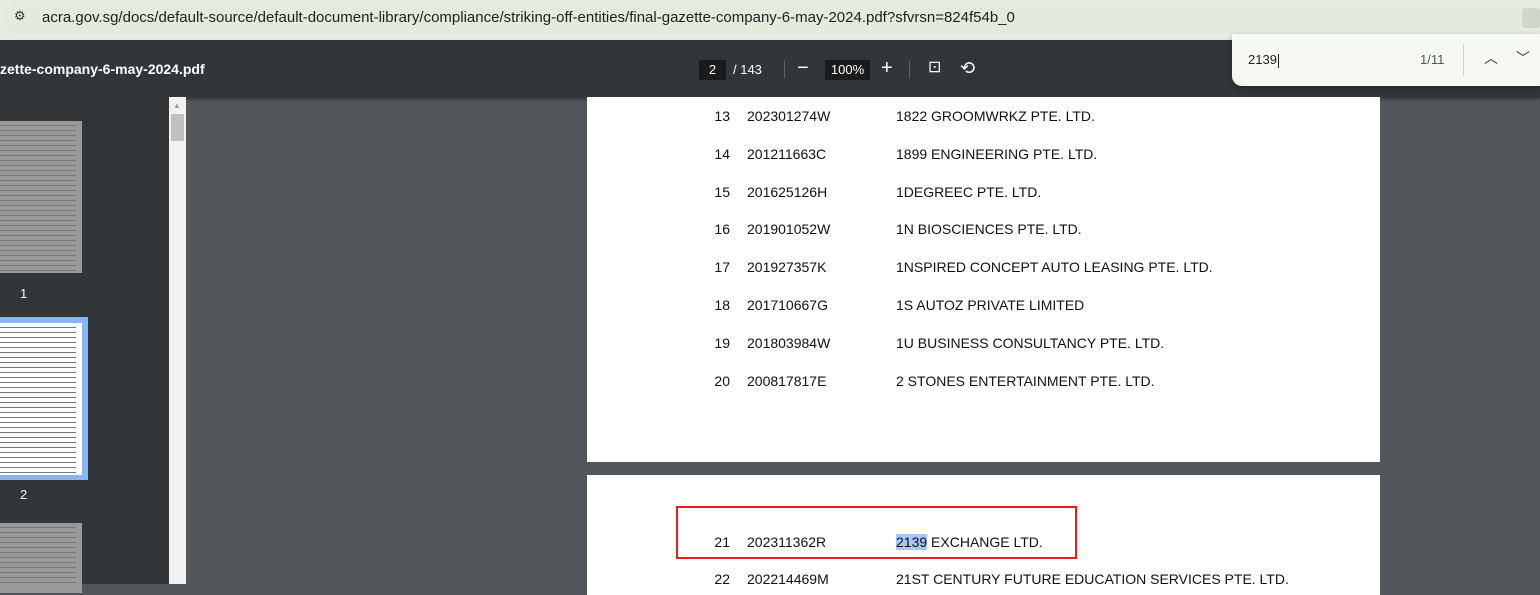 The height and width of the screenshot is (595, 1540). I want to click on entity-name: 1DEGREEC PTE. LTD., so click(969, 191).